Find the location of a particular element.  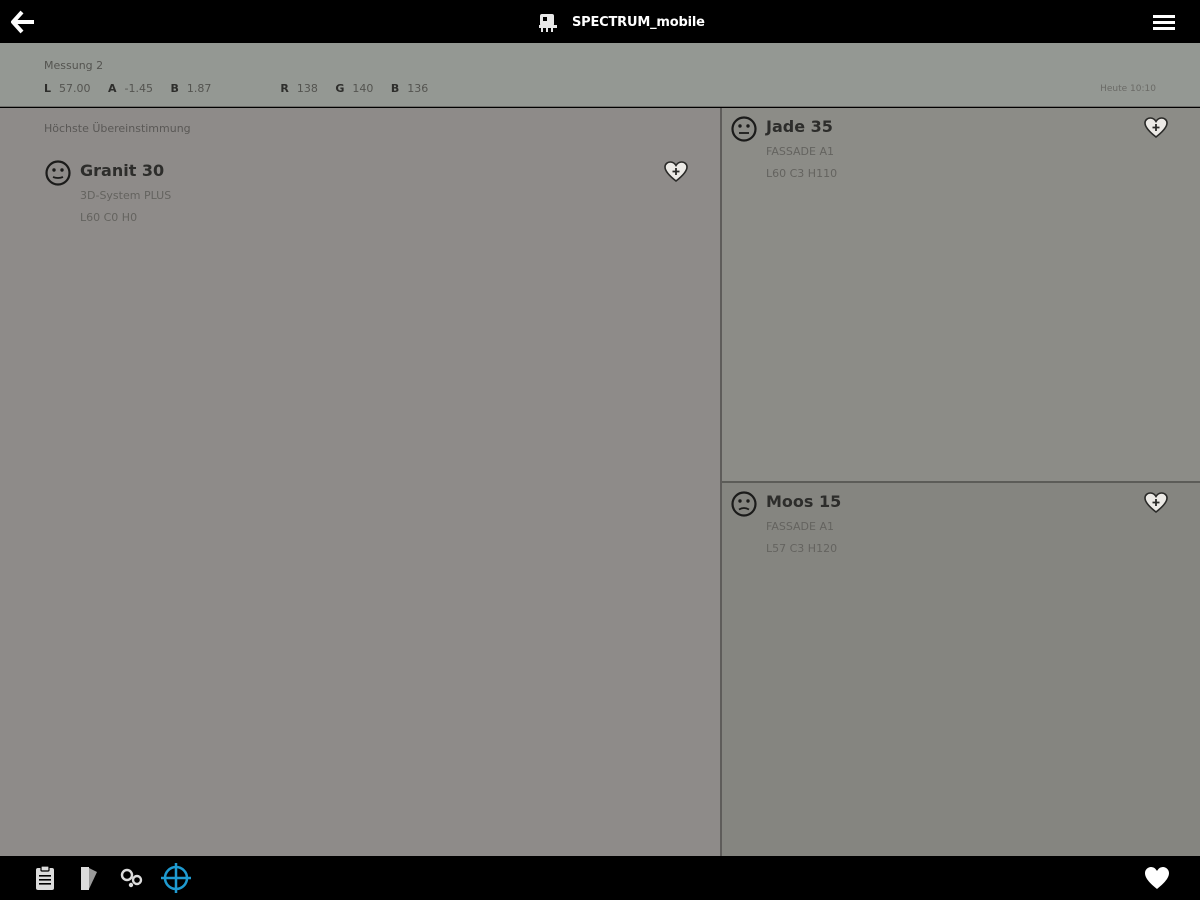

rgb-g-key: G is located at coordinates (340, 88).